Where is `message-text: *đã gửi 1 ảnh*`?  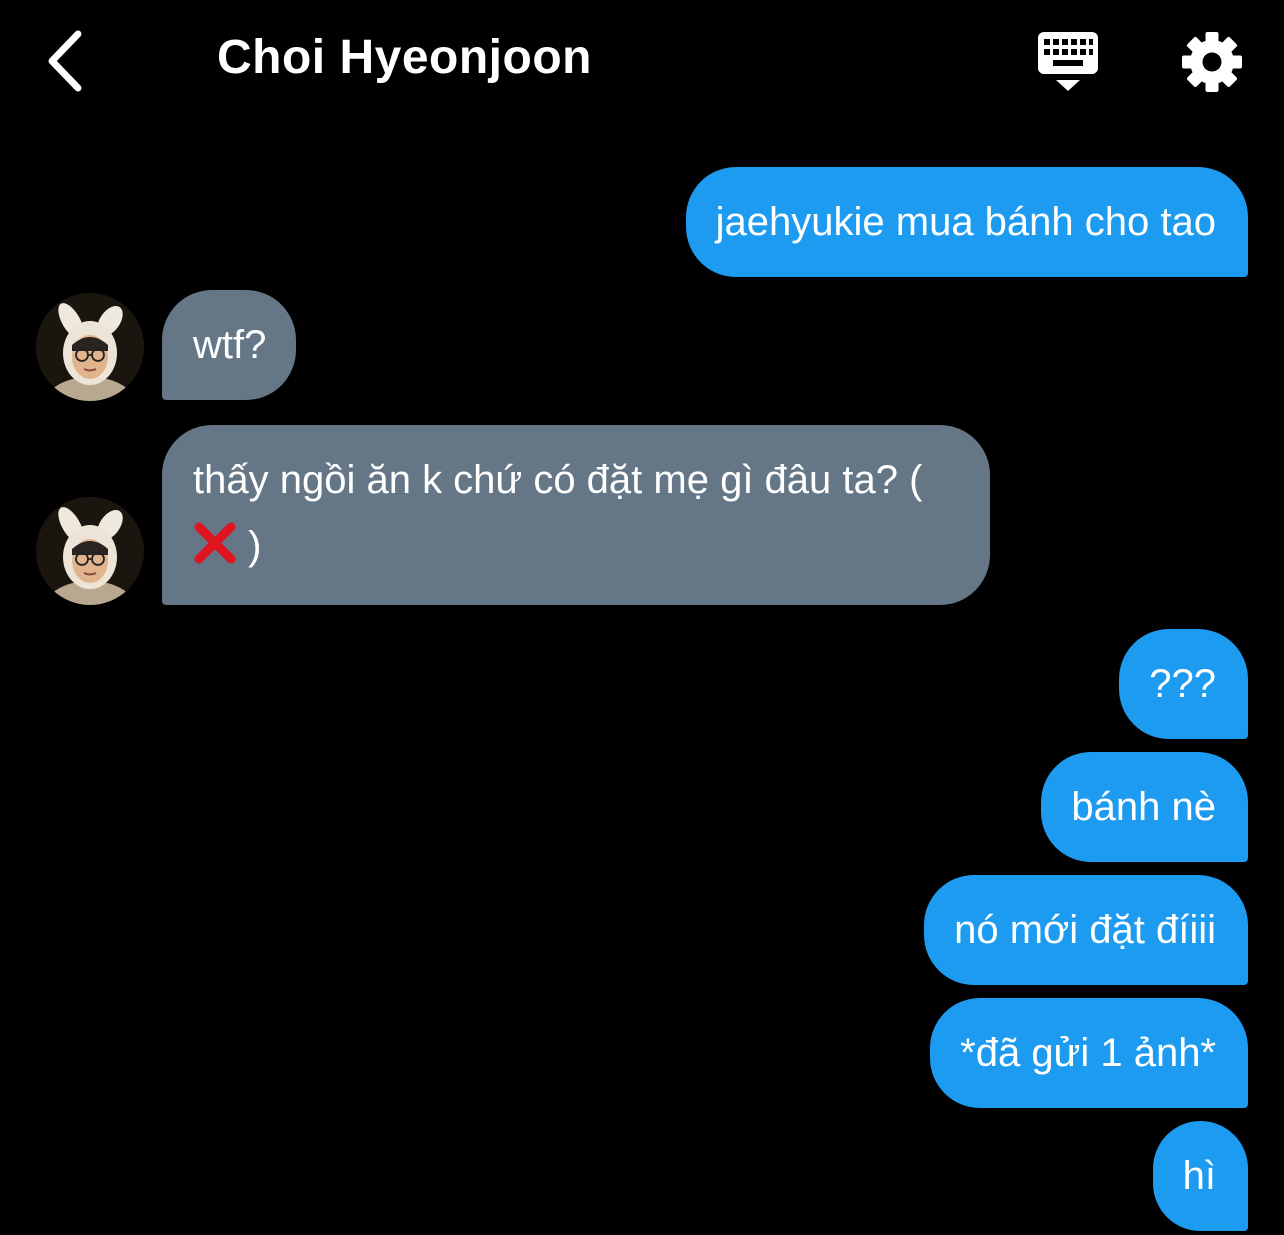
message-text: *đã gửi 1 ảnh* is located at coordinates (1088, 1053).